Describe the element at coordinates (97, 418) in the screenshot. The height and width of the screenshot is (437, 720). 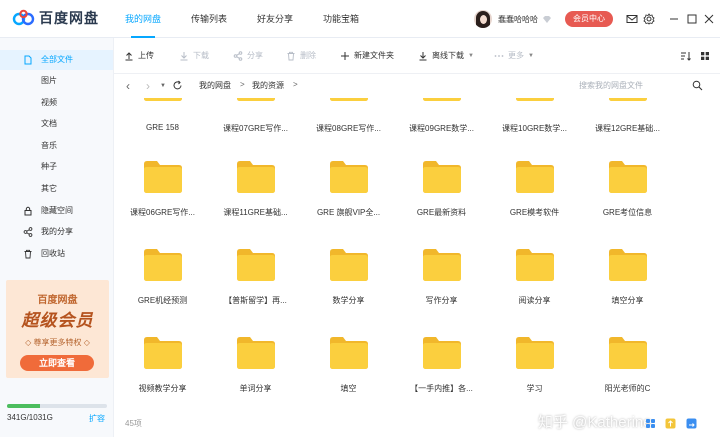
I see `expand-storage-link: 扩容` at that location.